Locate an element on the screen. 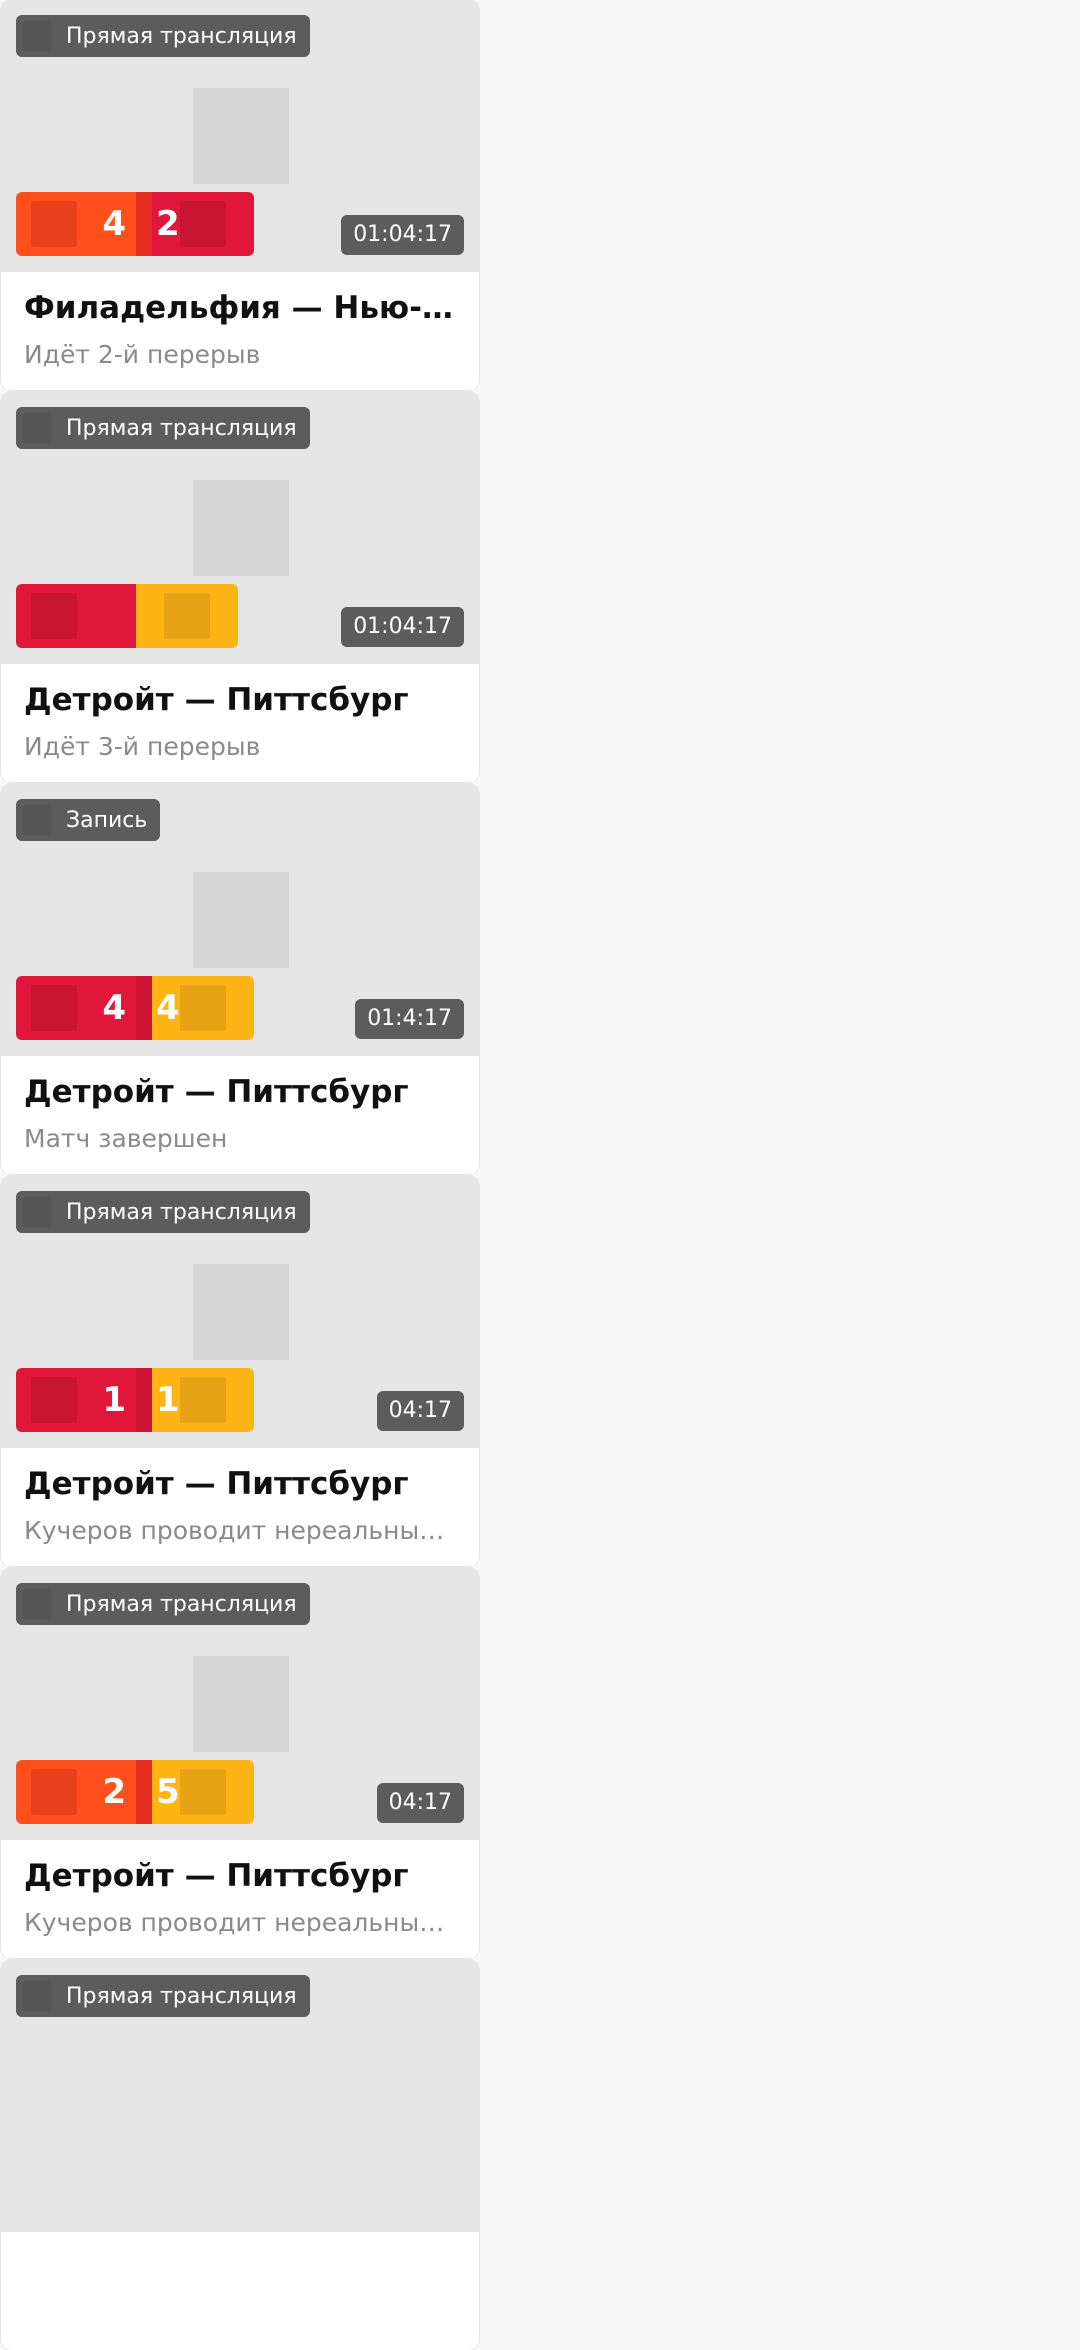 The image size is (1080, 2350). video-thumbnail: Прямая трансляция 4 2 01:04:17 is located at coordinates (240, 136).